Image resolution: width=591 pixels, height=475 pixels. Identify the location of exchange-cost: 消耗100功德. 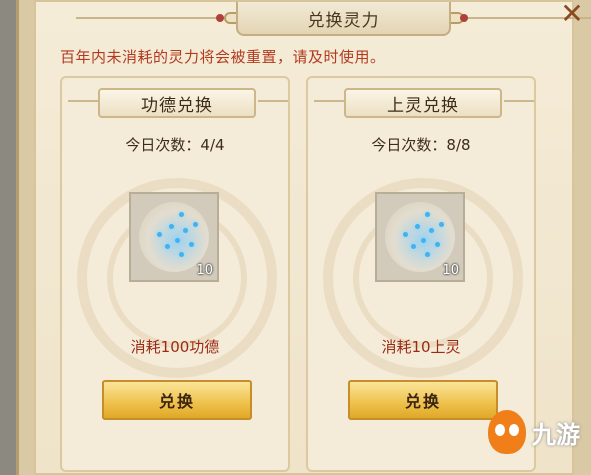
(175, 347).